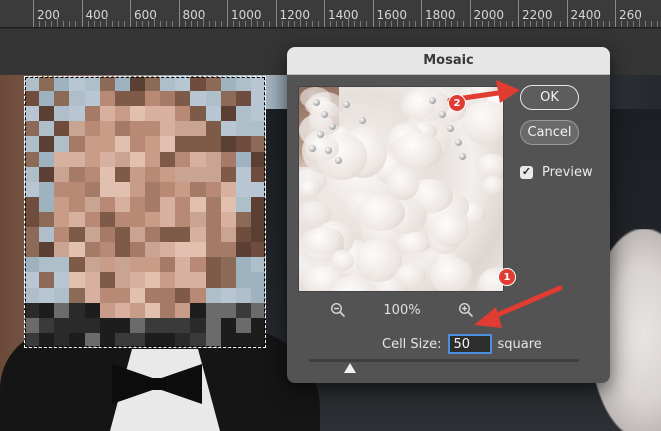  Describe the element at coordinates (448, 61) in the screenshot. I see `dialog-titlebar: Mosaic` at that location.